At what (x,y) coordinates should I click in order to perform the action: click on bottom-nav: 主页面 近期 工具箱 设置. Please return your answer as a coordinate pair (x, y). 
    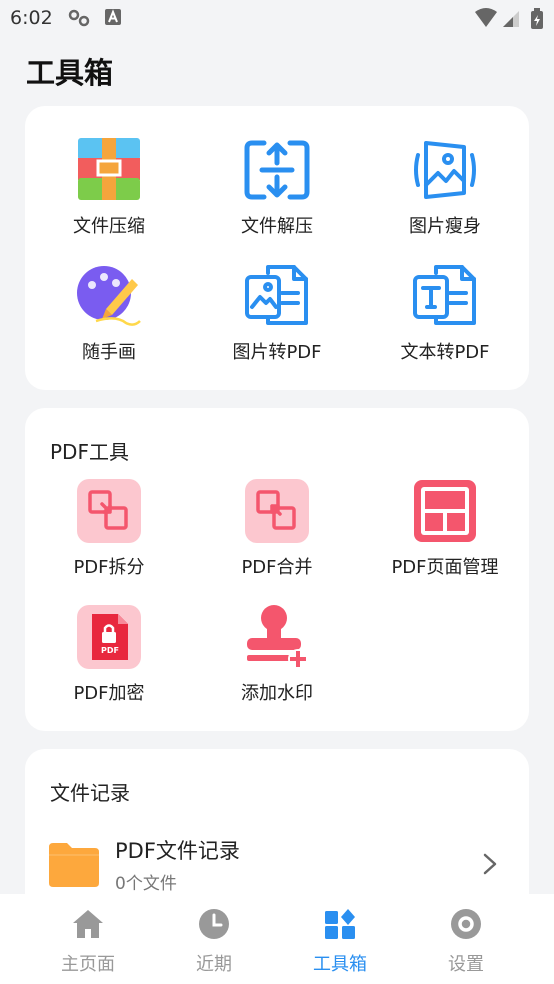
    Looking at the image, I should click on (277, 939).